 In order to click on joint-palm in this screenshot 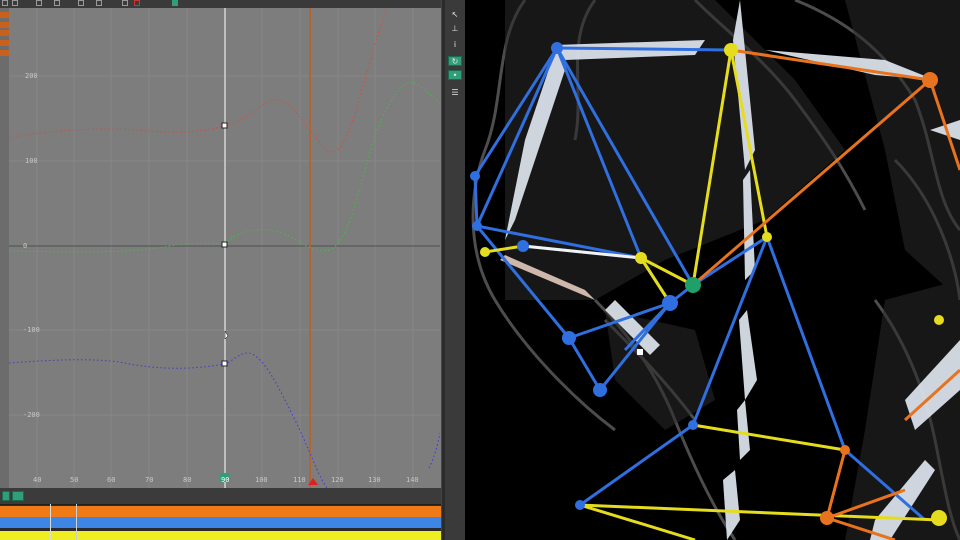, I will do `click(670, 303)`.